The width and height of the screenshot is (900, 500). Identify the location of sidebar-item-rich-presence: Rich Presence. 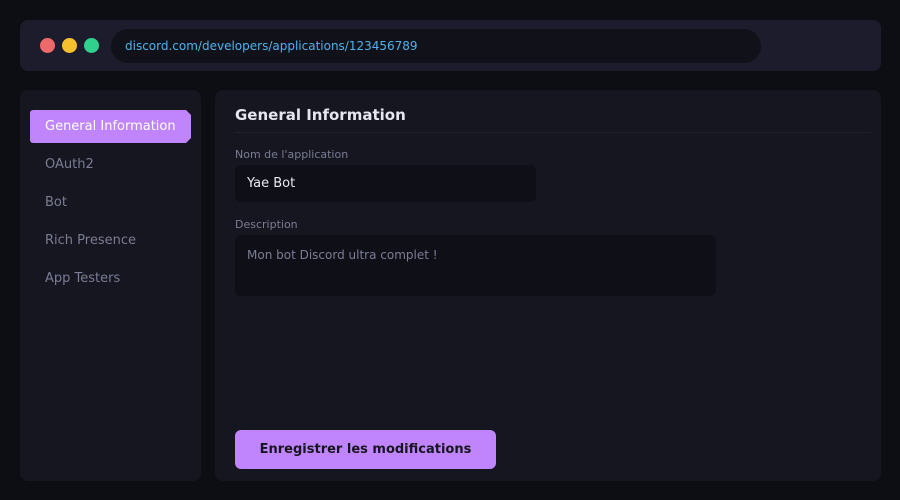
(110, 240).